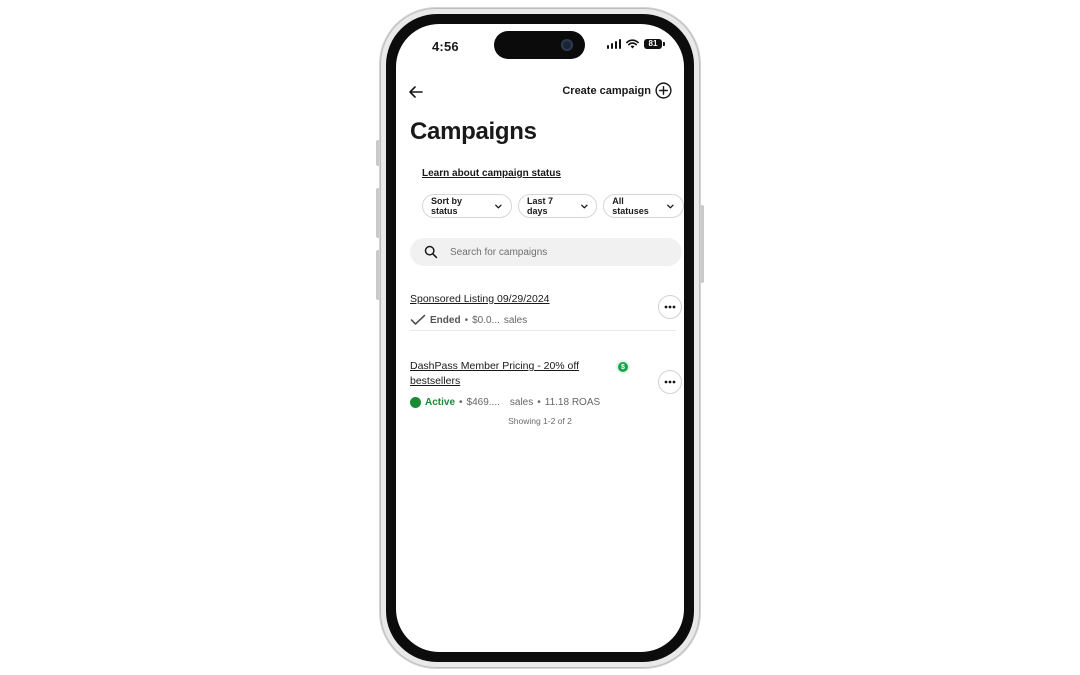 The width and height of the screenshot is (1080, 675). Describe the element at coordinates (440, 402) in the screenshot. I see `campaign-status: Active` at that location.